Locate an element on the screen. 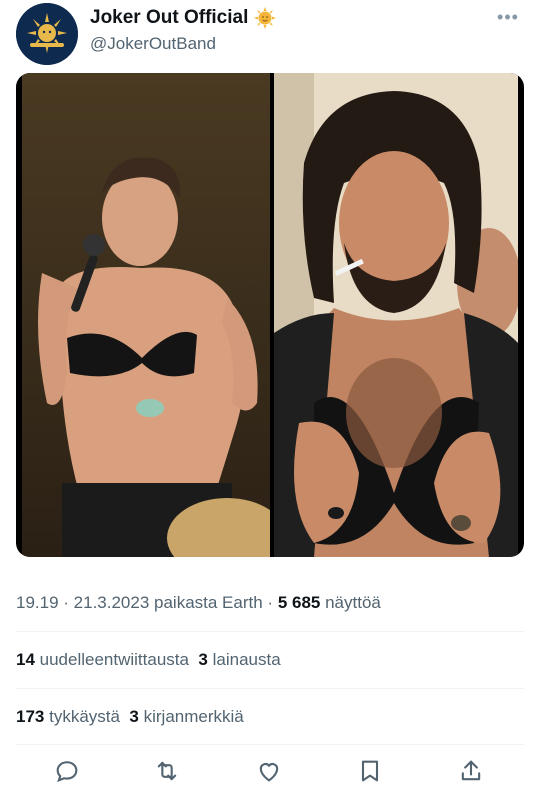 The image size is (540, 799). likes-label: tykkäystä is located at coordinates (82, 716).